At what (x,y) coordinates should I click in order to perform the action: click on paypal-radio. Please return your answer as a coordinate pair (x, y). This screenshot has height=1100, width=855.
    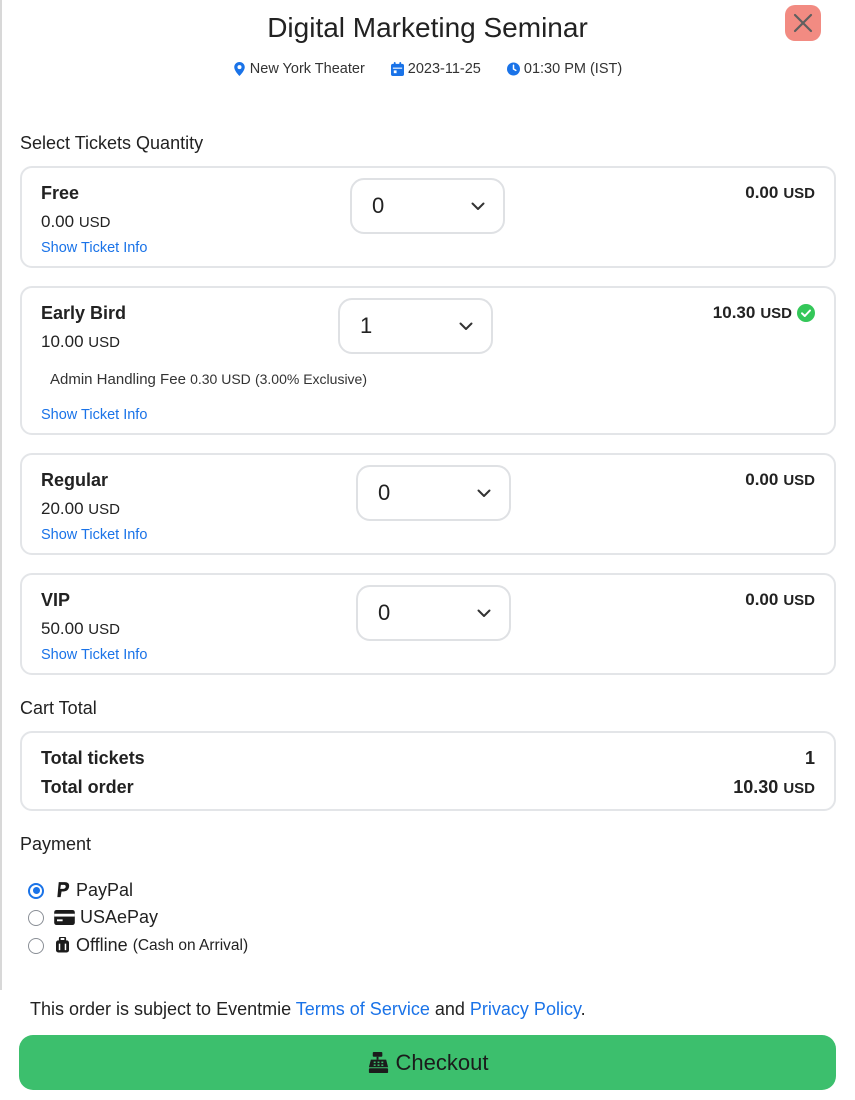
    Looking at the image, I should click on (36, 890).